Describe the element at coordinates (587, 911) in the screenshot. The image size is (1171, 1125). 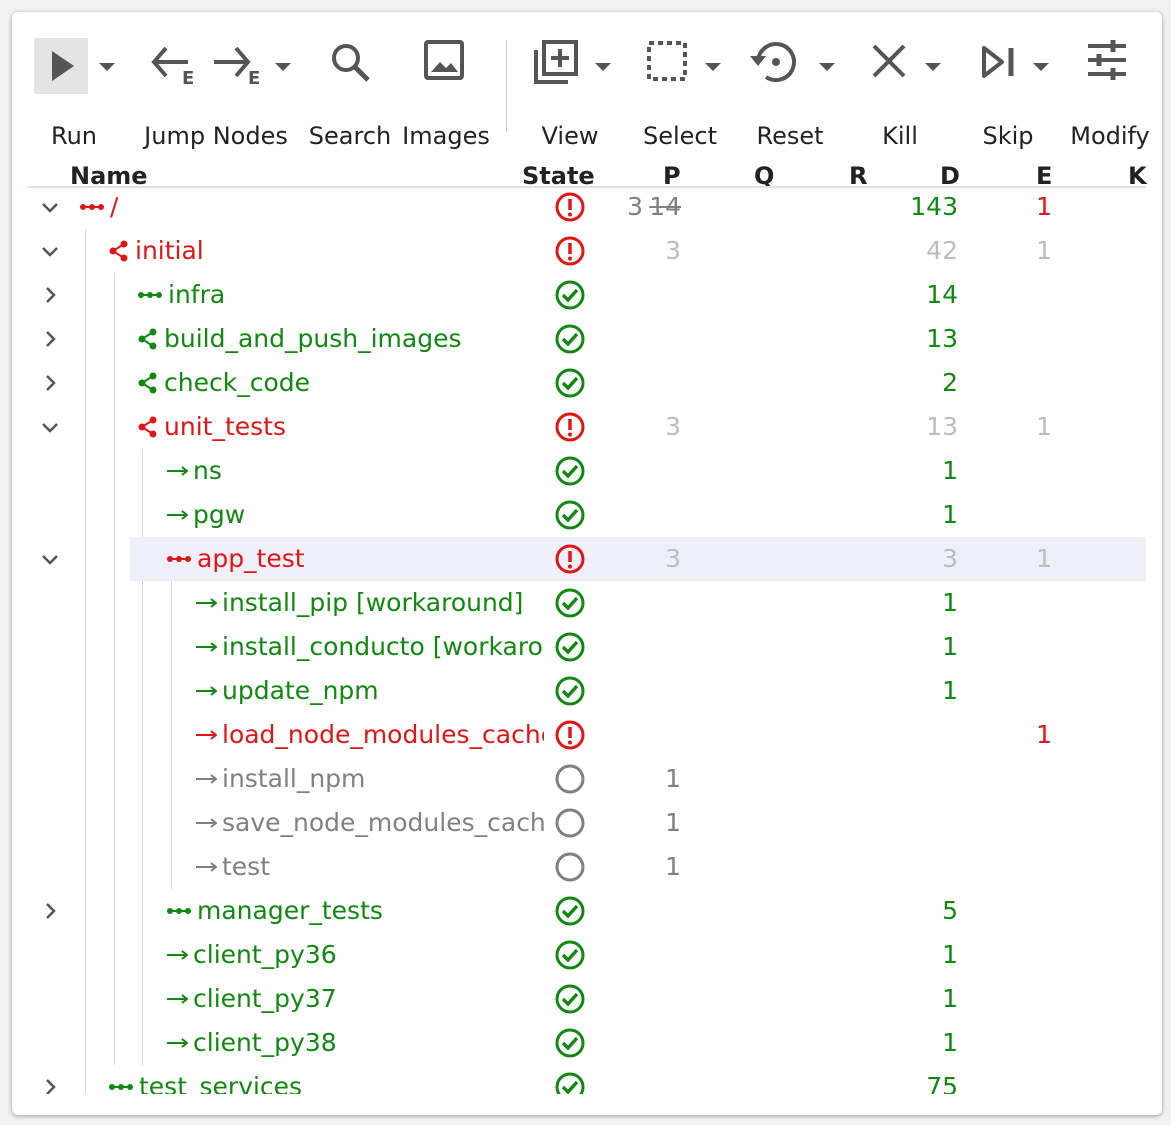
I see `tree-row: manager_tests 5` at that location.